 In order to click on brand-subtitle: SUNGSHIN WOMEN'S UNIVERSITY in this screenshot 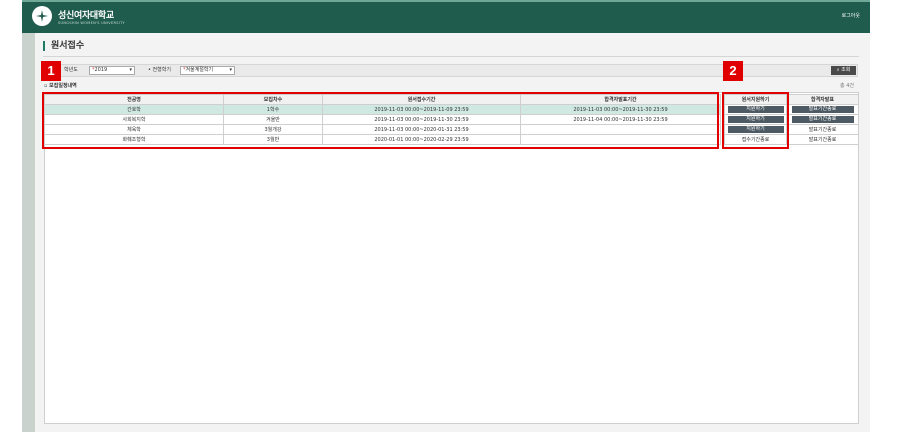, I will do `click(91, 23)`.